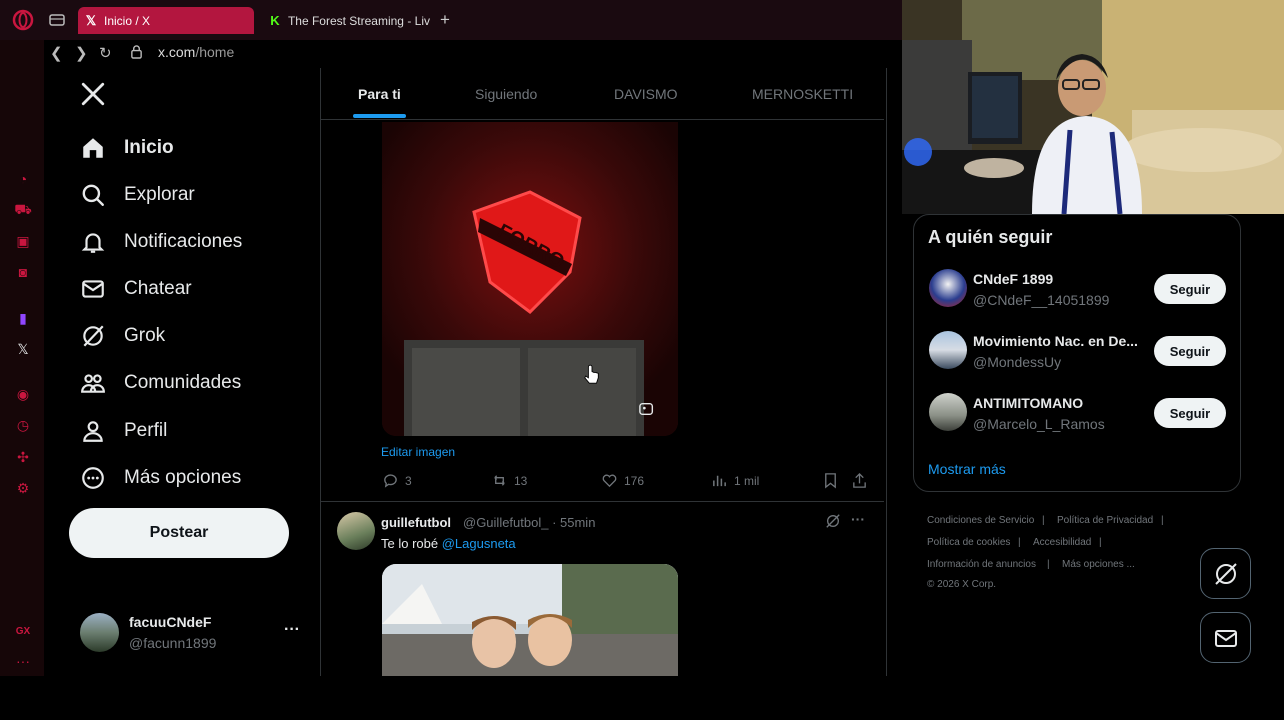 This screenshot has height=720, width=1284. I want to click on grok-float-button, so click(1225, 573).